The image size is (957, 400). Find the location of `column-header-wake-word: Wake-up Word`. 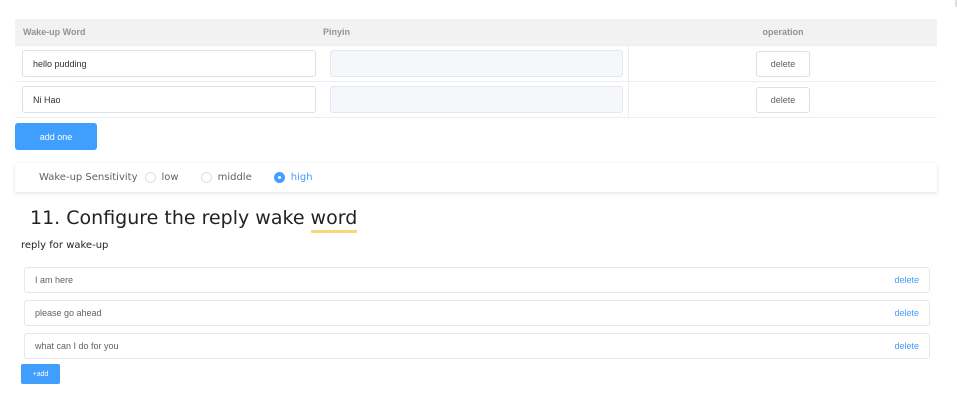

column-header-wake-word: Wake-up Word is located at coordinates (54, 32).